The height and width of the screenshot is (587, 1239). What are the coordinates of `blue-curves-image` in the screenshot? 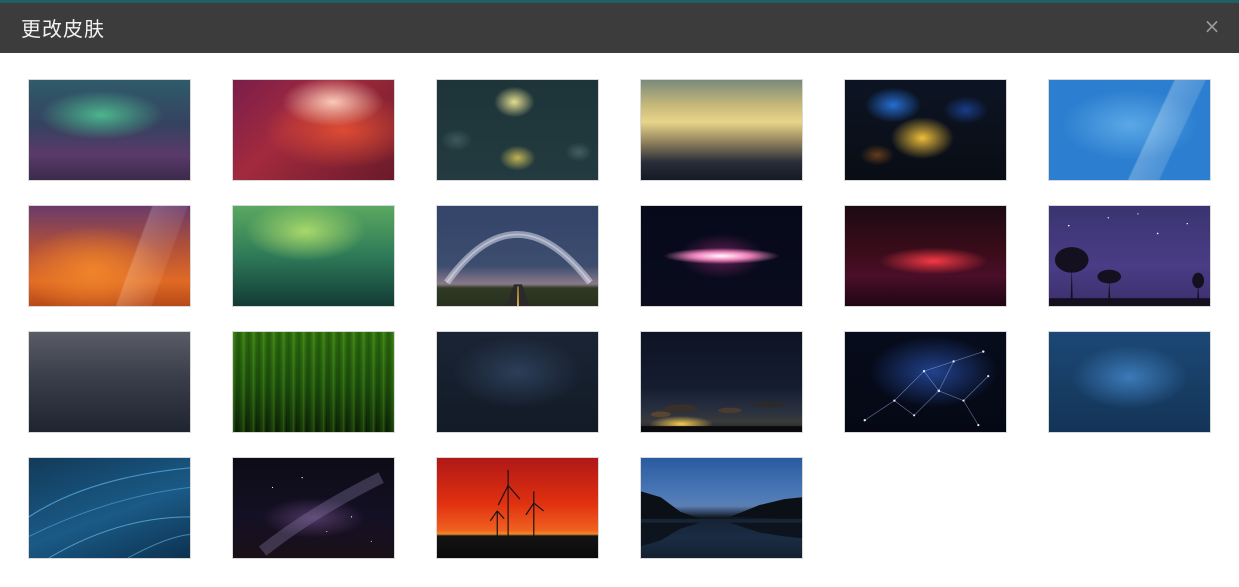 It's located at (109, 512).